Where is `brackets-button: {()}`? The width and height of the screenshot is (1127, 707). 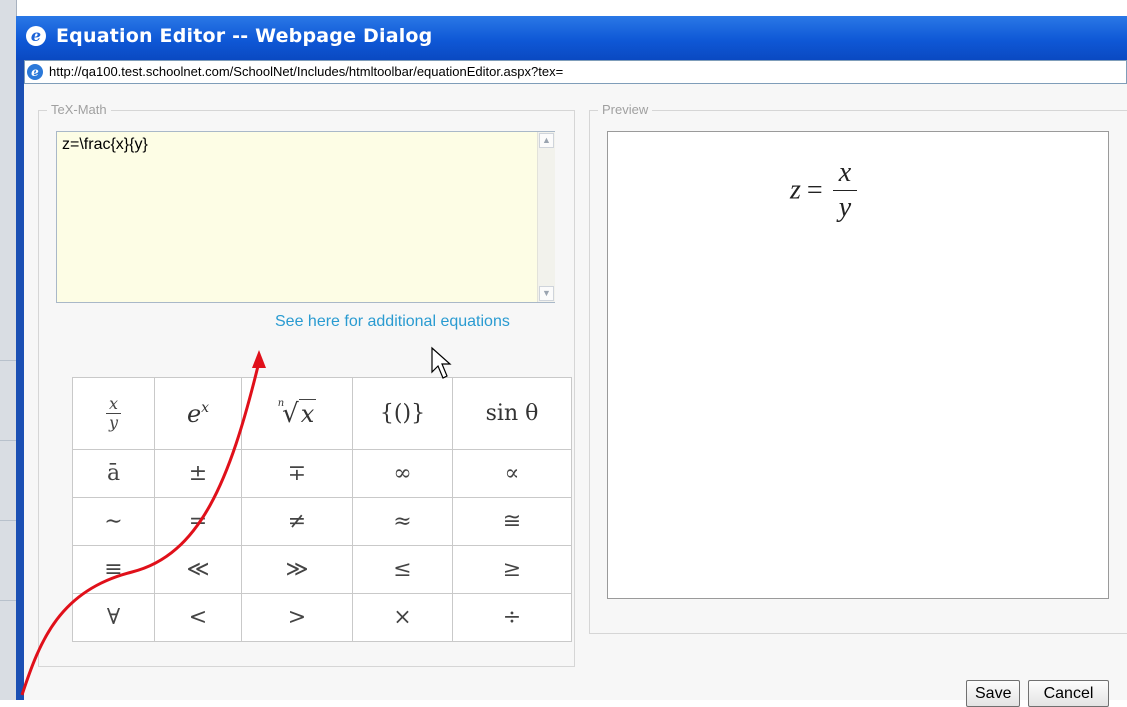 brackets-button: {()} is located at coordinates (402, 413).